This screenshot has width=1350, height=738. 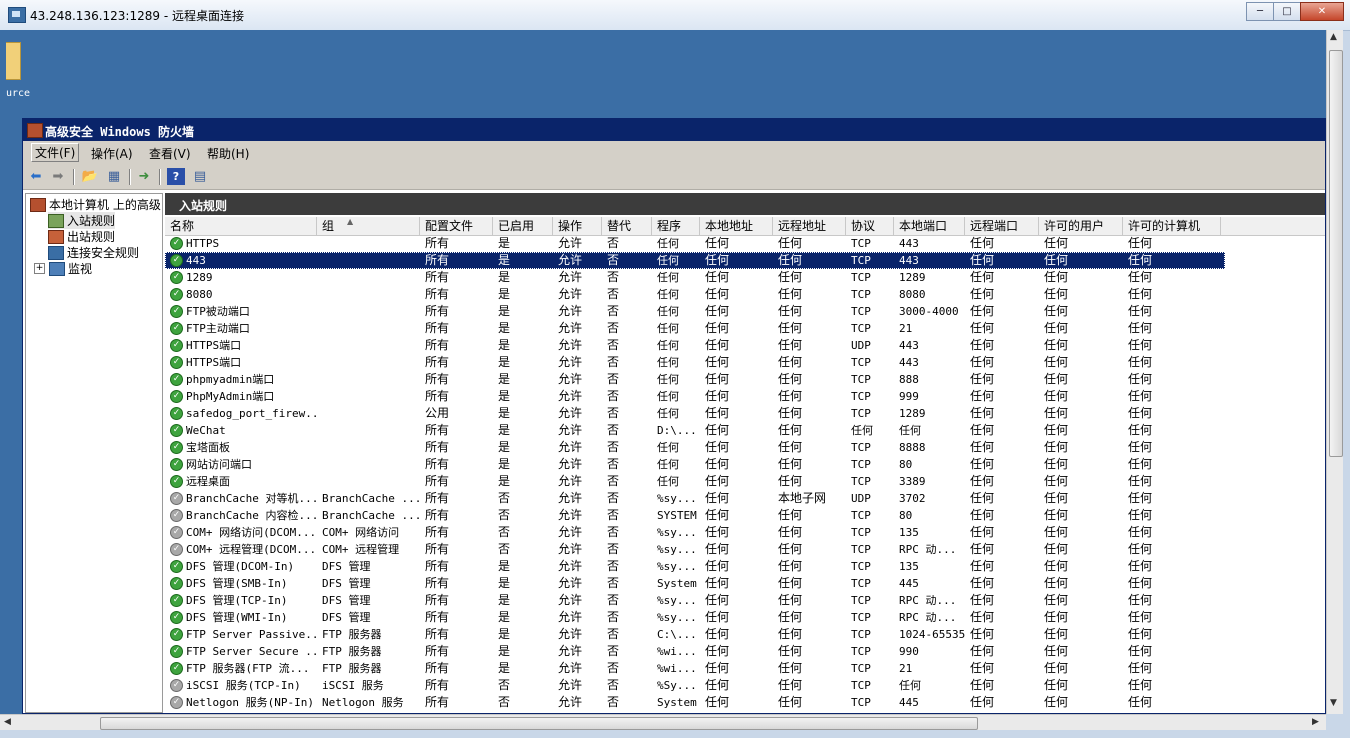 What do you see at coordinates (668, 447) in the screenshot?
I see `column-program-cell: 任何` at bounding box center [668, 447].